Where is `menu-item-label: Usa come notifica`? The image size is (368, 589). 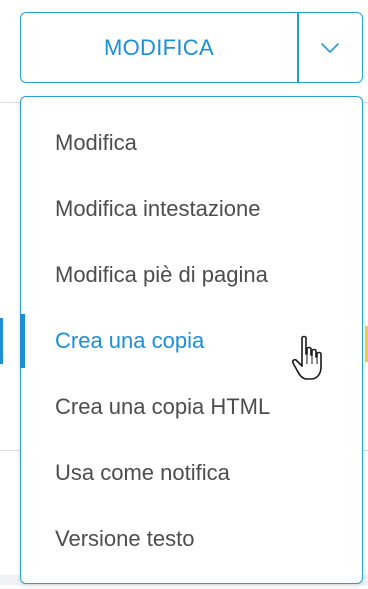 menu-item-label: Usa come notifica is located at coordinates (142, 472).